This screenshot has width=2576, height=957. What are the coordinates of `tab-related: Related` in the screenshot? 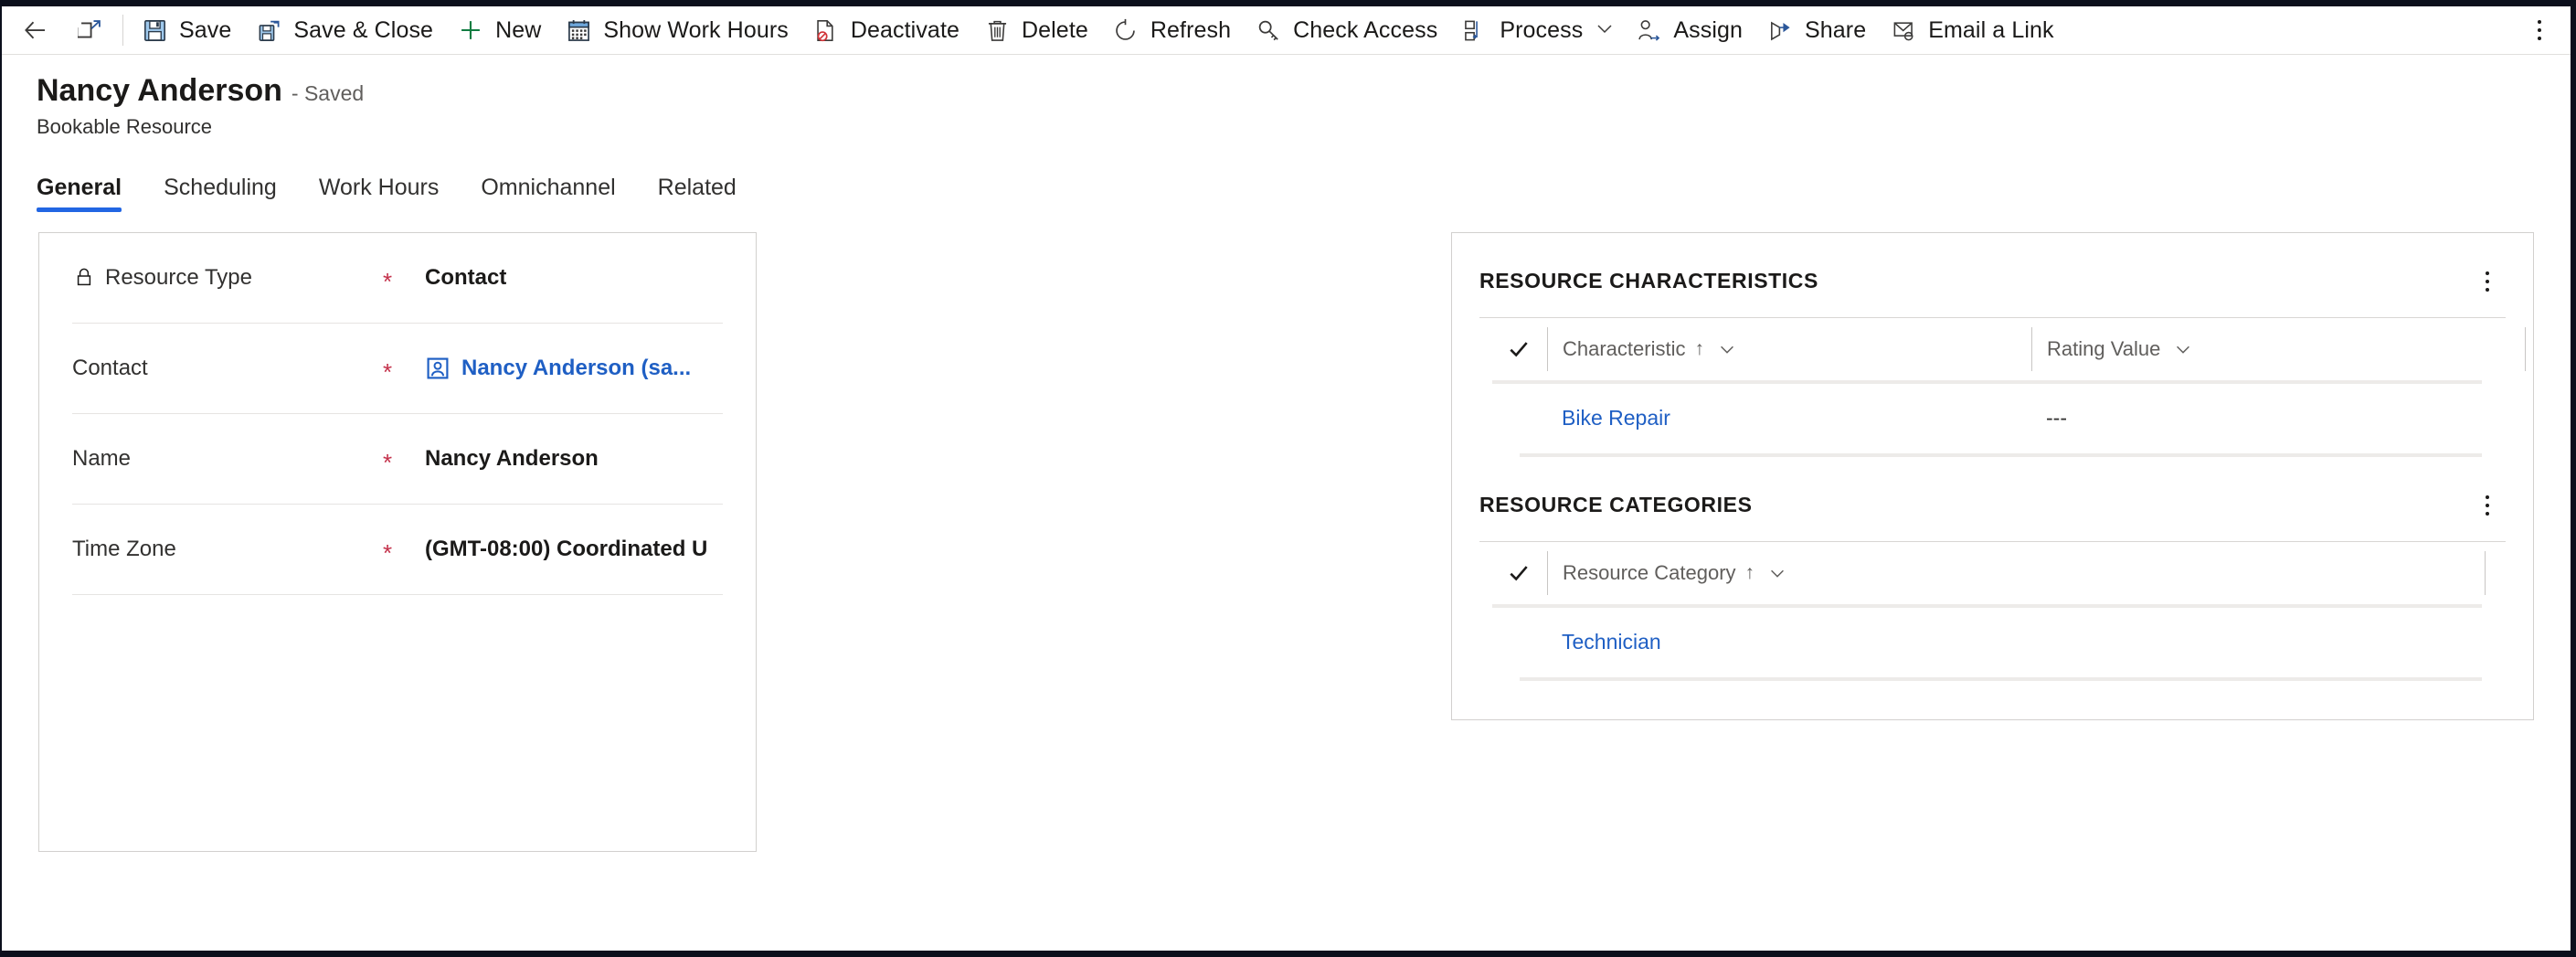 It's located at (697, 193).